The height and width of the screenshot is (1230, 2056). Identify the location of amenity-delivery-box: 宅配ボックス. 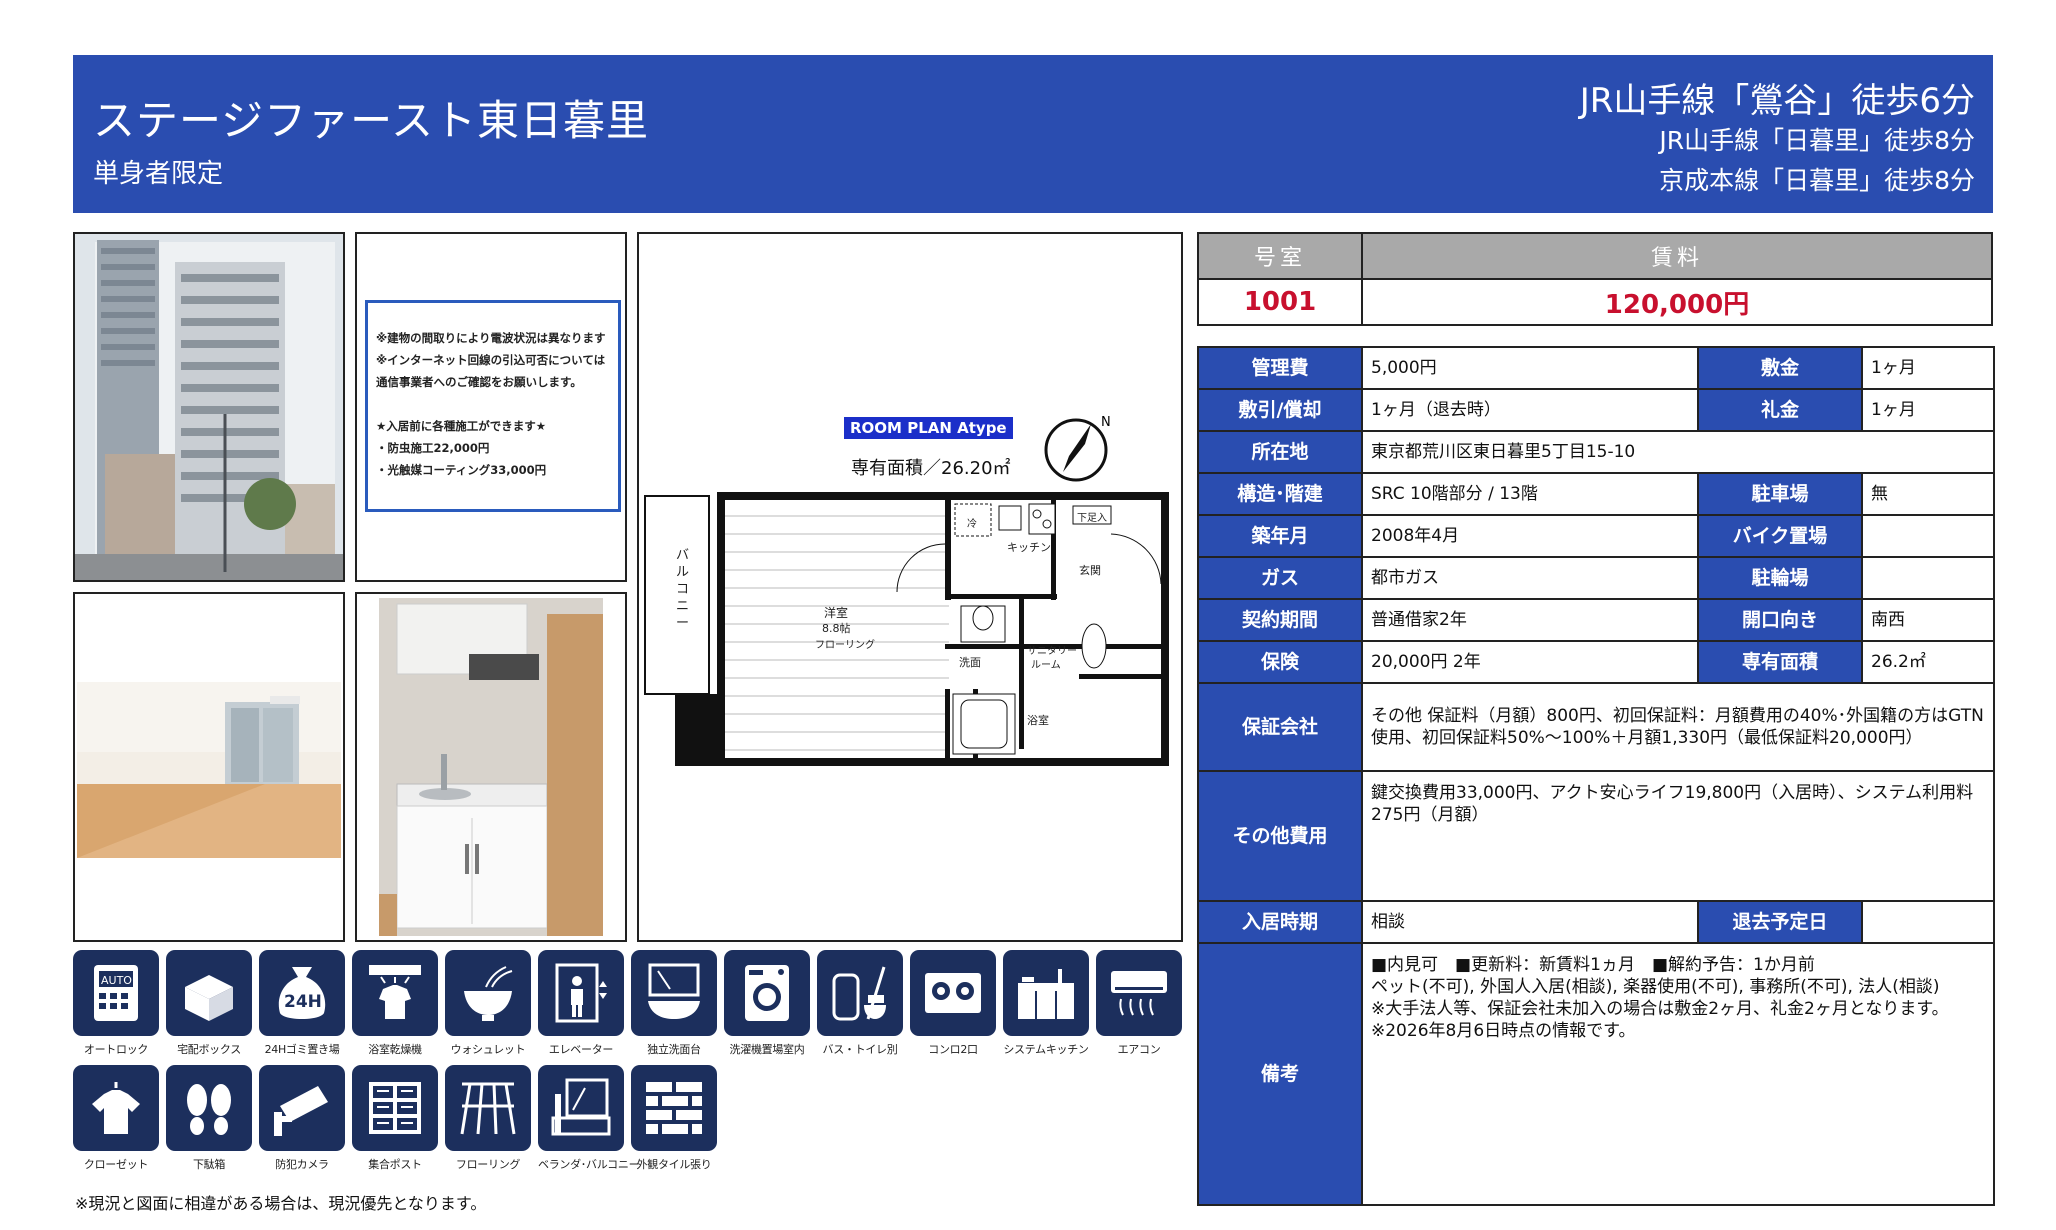
(209, 1003).